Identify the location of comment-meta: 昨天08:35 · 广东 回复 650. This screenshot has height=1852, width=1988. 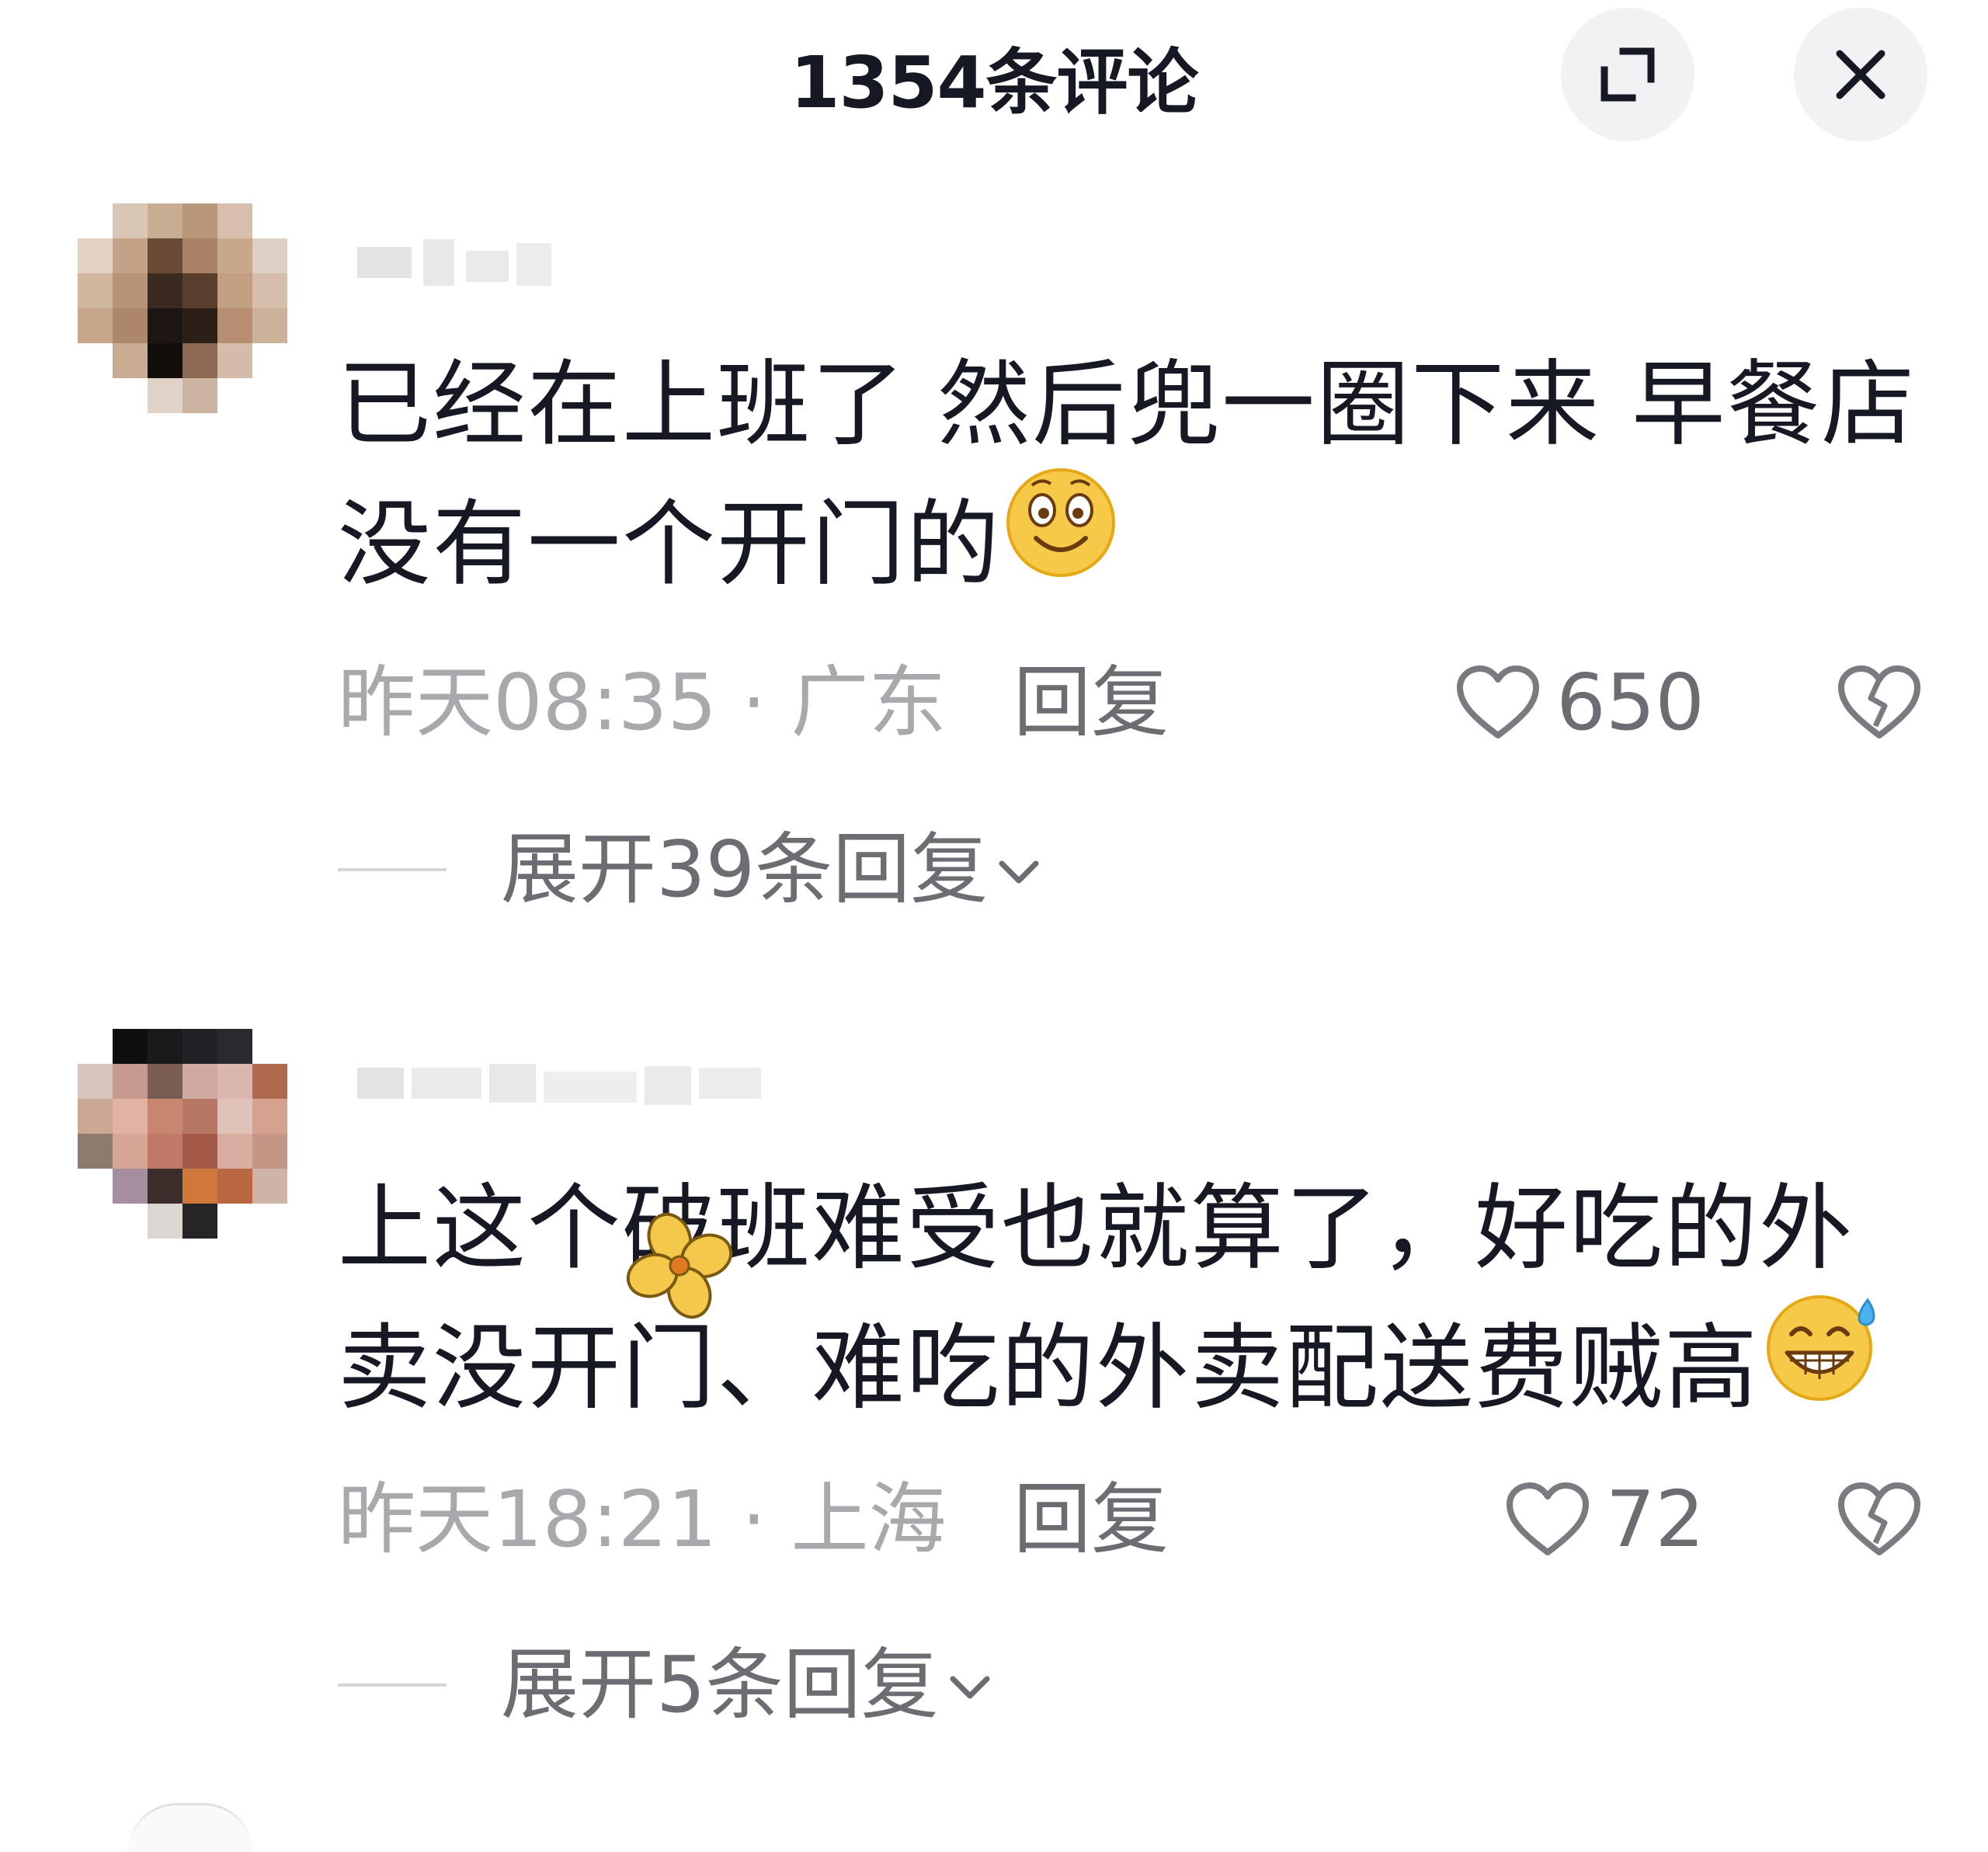
(1130, 702).